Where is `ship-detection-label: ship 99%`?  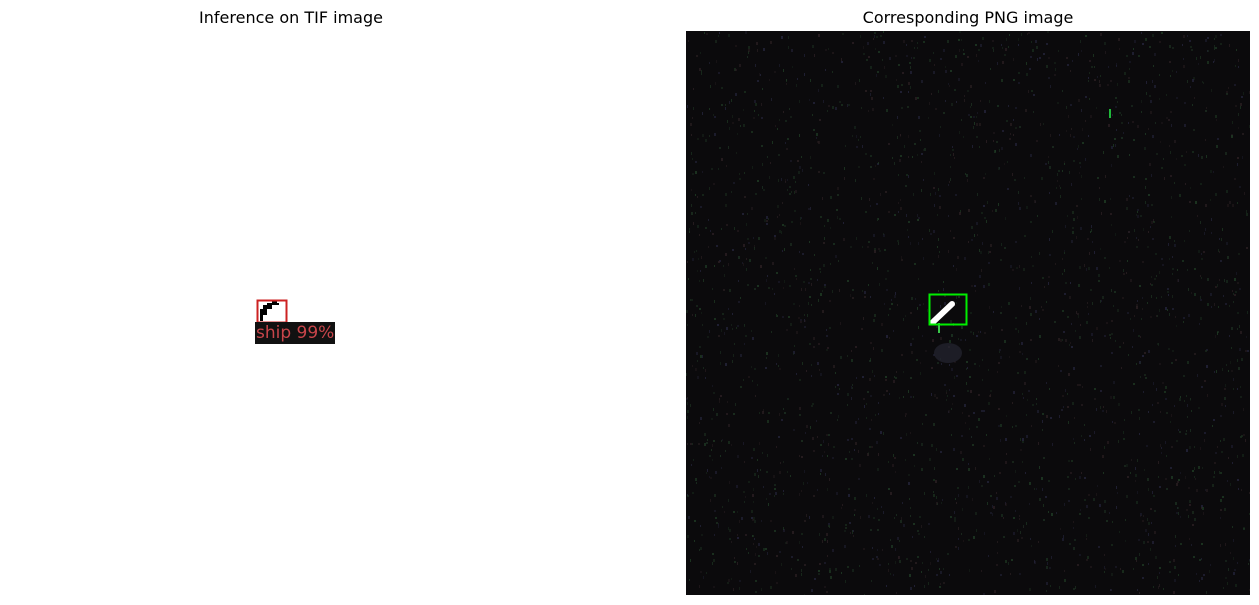
ship-detection-label: ship 99% is located at coordinates (295, 333).